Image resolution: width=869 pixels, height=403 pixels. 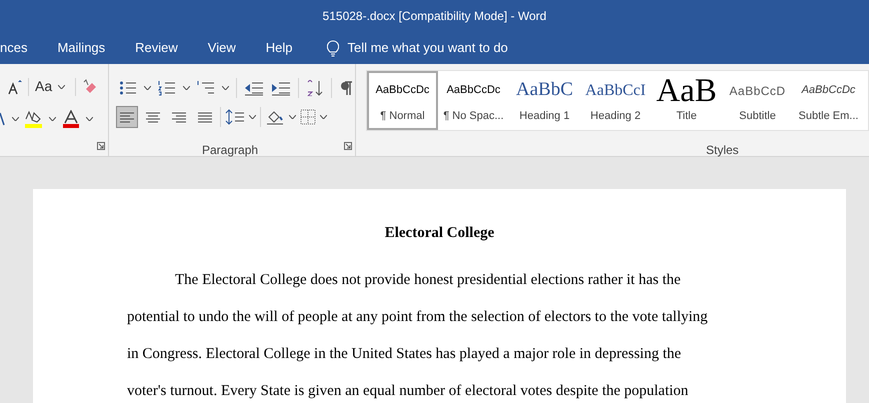 I want to click on ribbon-tab: Review, so click(x=156, y=48).